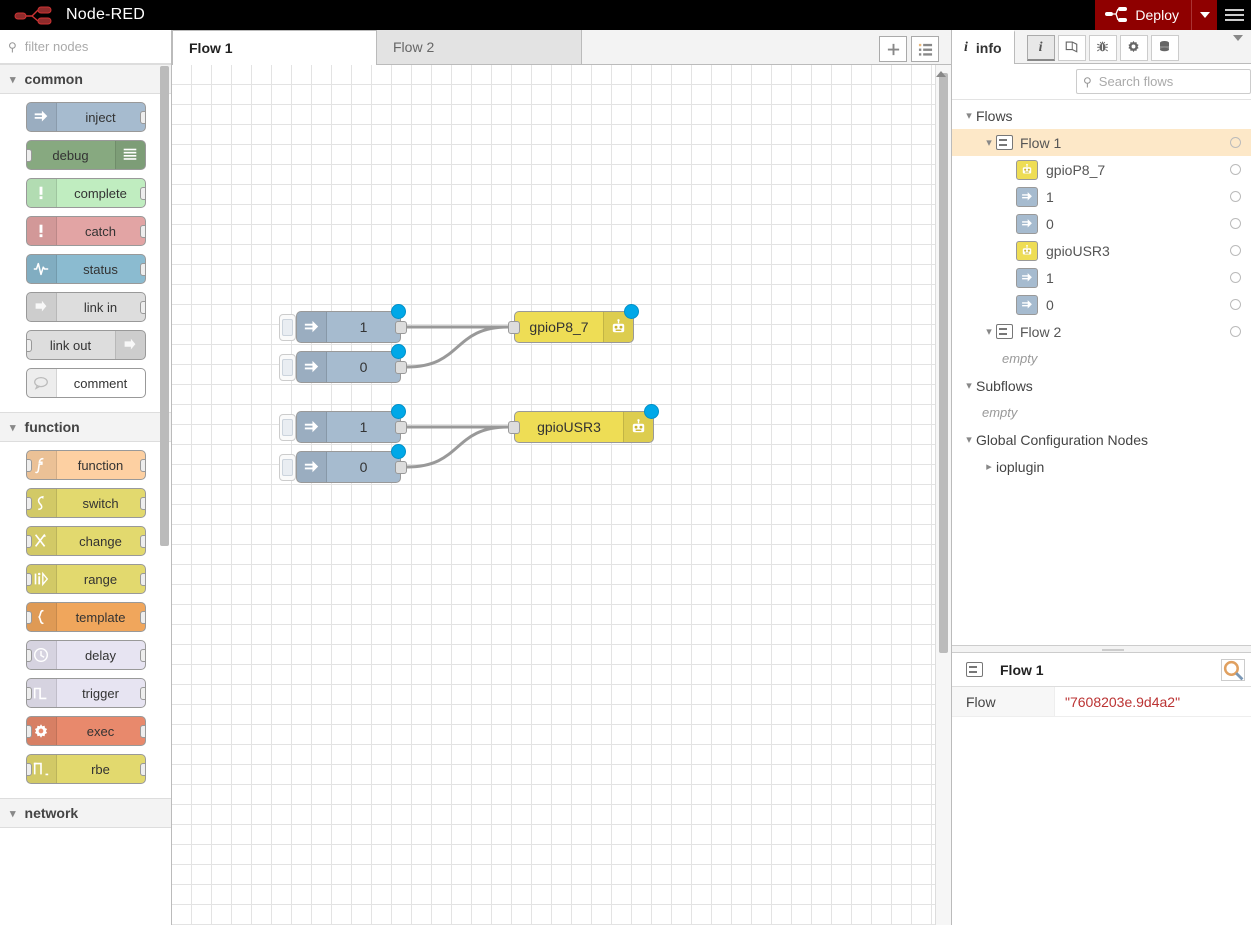 The height and width of the screenshot is (925, 1251). Describe the element at coordinates (85, 79) in the screenshot. I see `palette-category-common: ▾ common` at that location.